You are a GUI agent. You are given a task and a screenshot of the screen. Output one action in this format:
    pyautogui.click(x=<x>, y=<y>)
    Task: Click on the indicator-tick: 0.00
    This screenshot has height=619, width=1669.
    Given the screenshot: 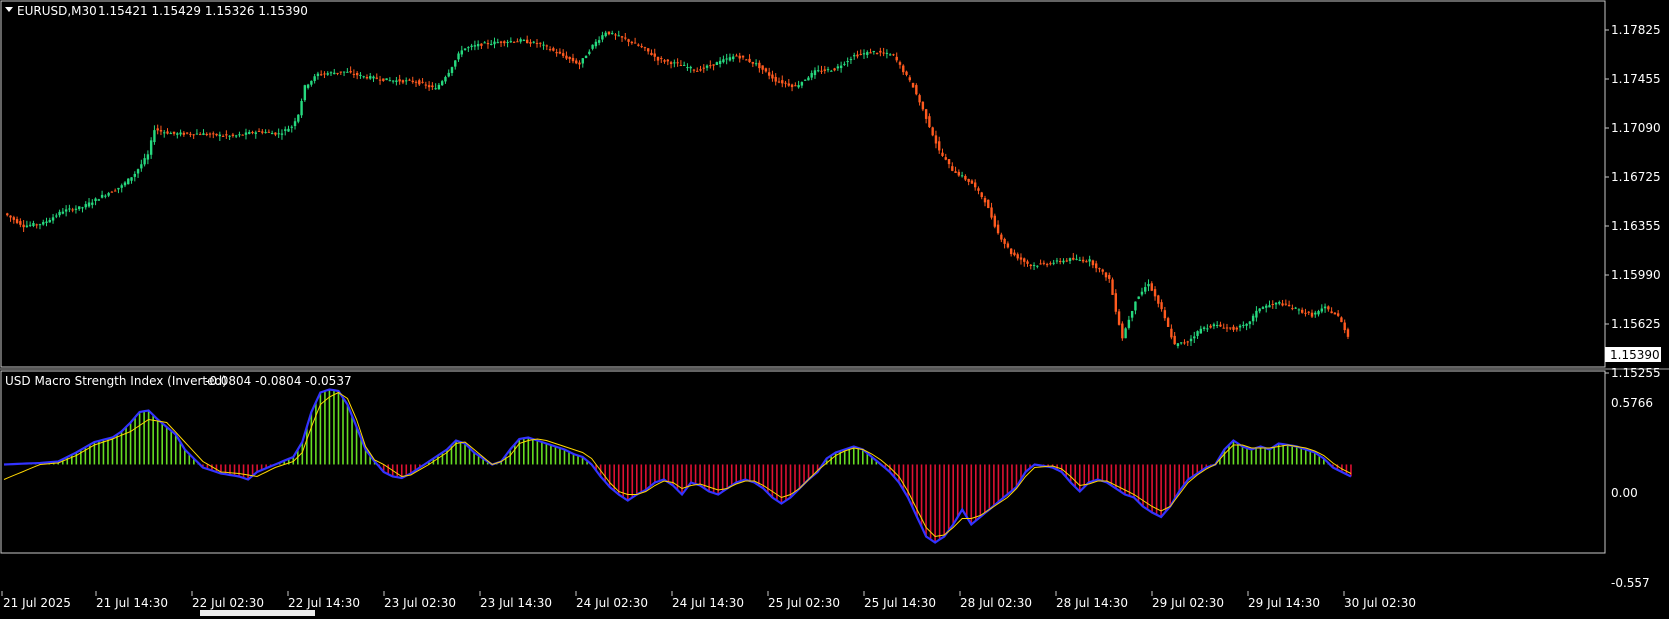 What is the action you would take?
    pyautogui.click(x=1624, y=493)
    